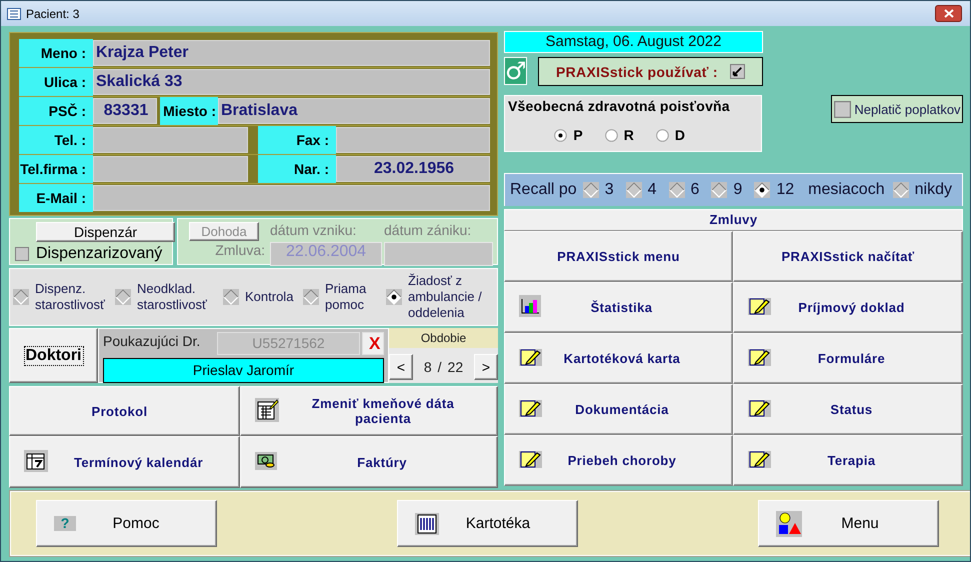 The image size is (971, 562). What do you see at coordinates (269, 297) in the screenshot?
I see `radio-label: Kontrola` at bounding box center [269, 297].